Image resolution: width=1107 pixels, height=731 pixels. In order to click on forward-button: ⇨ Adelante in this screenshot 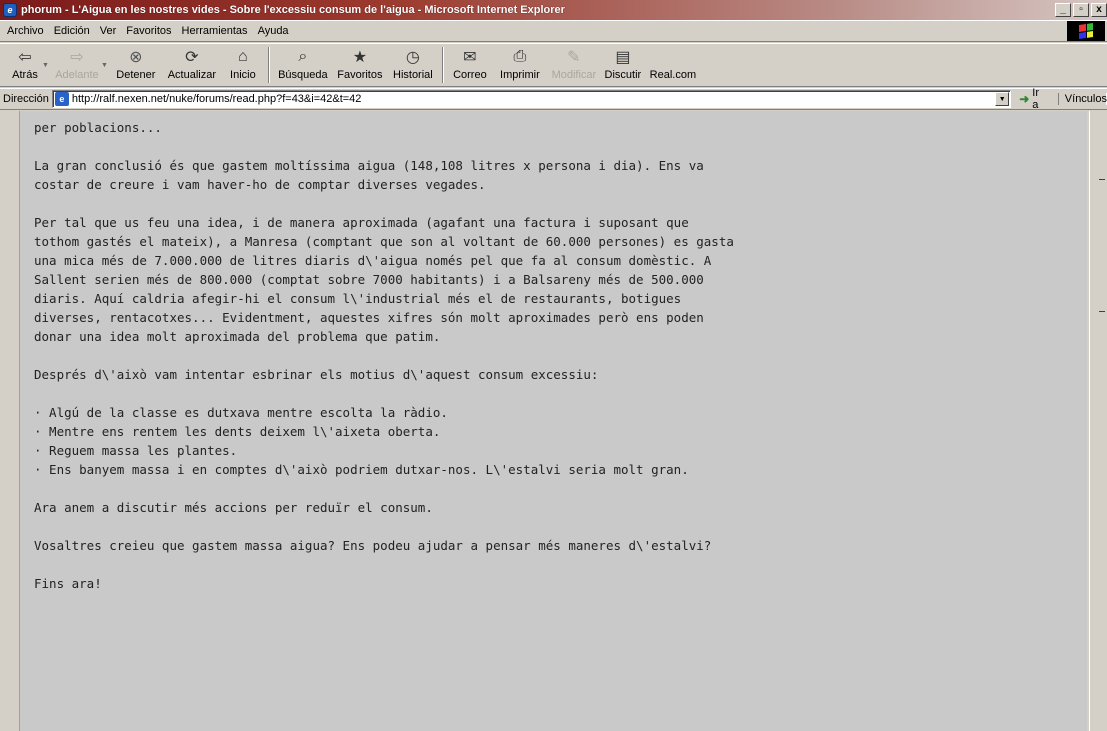, I will do `click(77, 65)`.